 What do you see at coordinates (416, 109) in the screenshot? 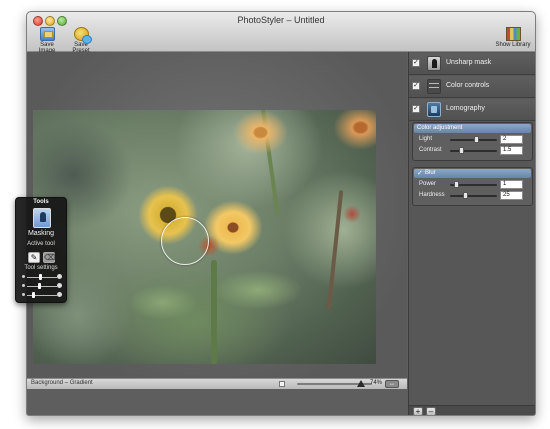
I see `lomography-checkbox: ✓` at bounding box center [416, 109].